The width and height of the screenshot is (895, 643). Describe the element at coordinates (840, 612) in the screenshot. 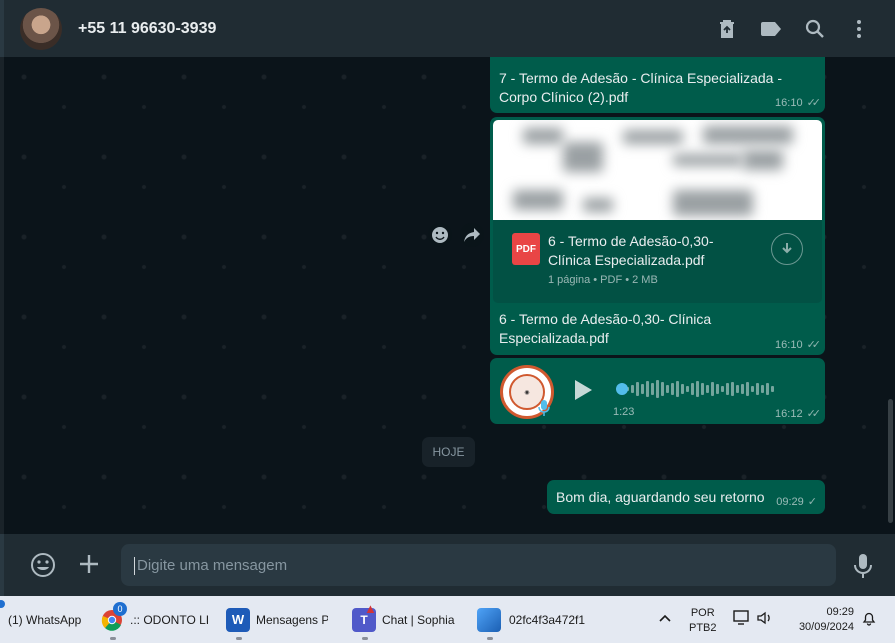

I see `clock-time: 09:29` at that location.